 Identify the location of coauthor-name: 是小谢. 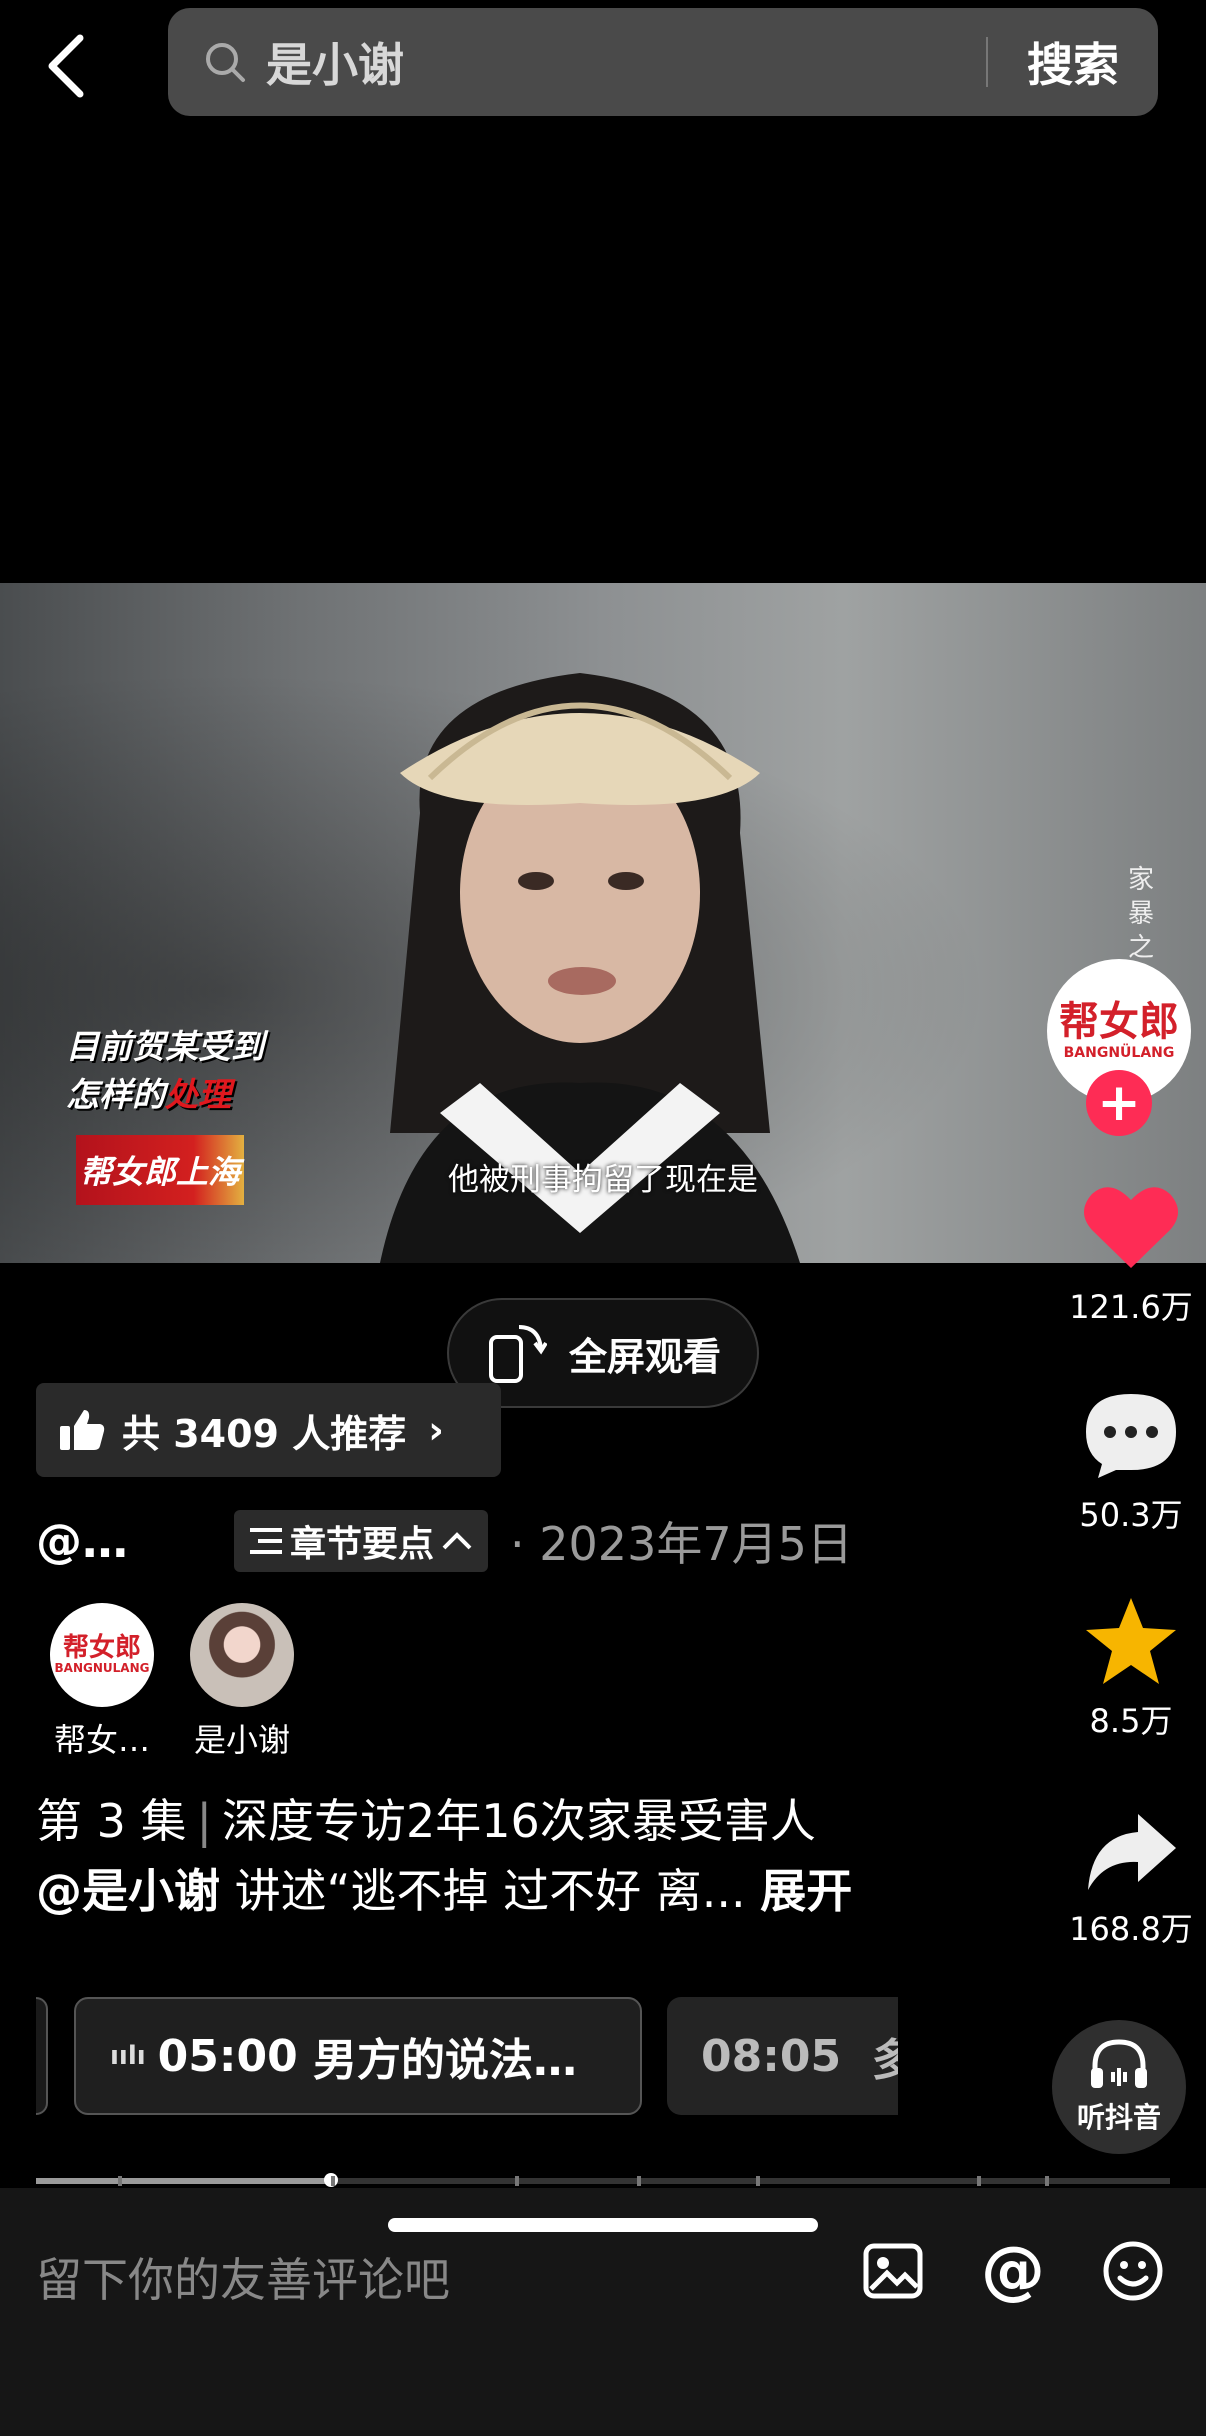
(241, 1740).